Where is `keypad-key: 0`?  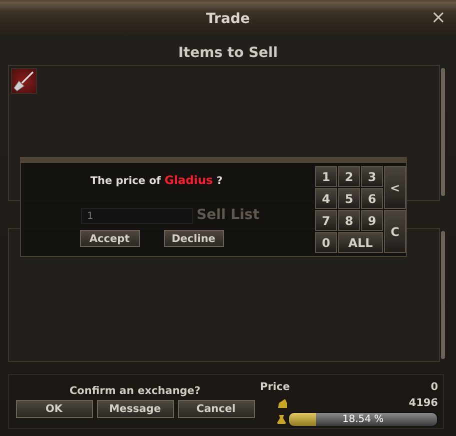 keypad-key: 0 is located at coordinates (326, 242).